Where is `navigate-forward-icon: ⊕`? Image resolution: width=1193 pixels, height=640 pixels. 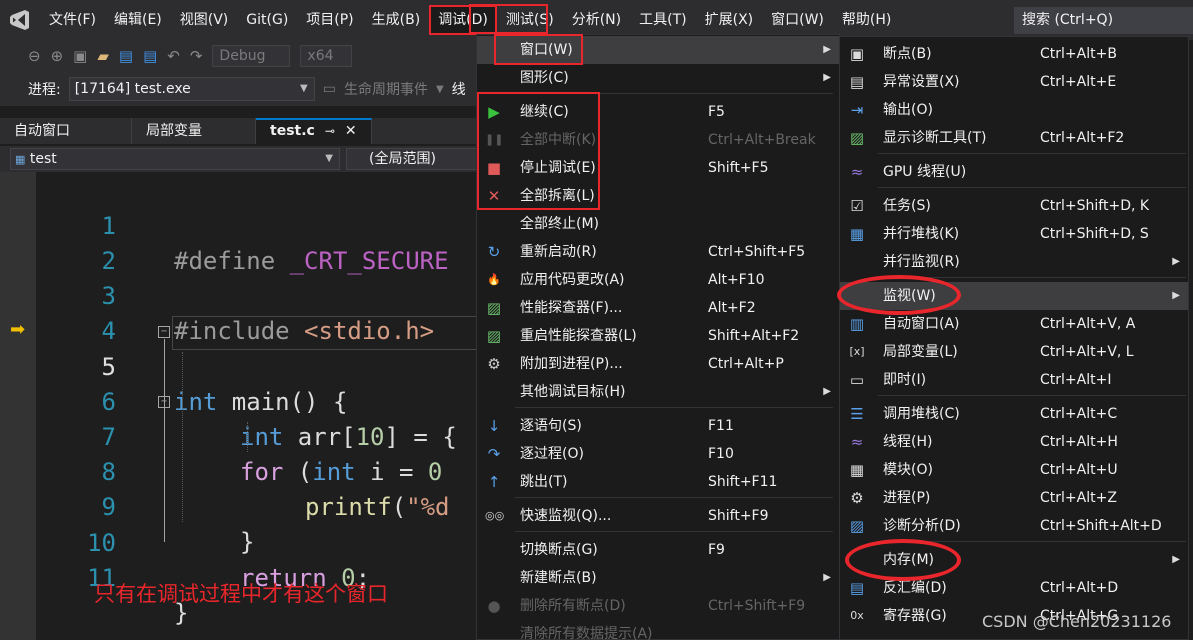 navigate-forward-icon: ⊕ is located at coordinates (57, 56).